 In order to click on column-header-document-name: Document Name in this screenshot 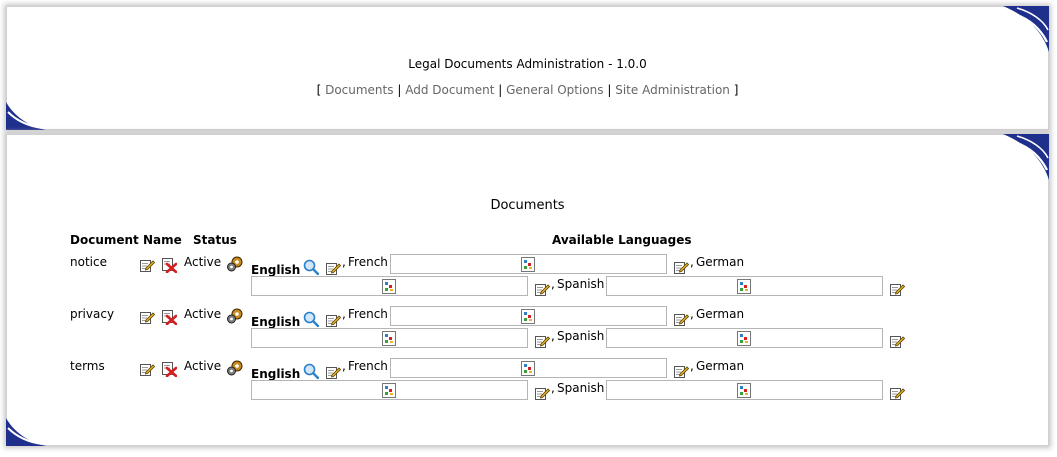, I will do `click(126, 240)`.